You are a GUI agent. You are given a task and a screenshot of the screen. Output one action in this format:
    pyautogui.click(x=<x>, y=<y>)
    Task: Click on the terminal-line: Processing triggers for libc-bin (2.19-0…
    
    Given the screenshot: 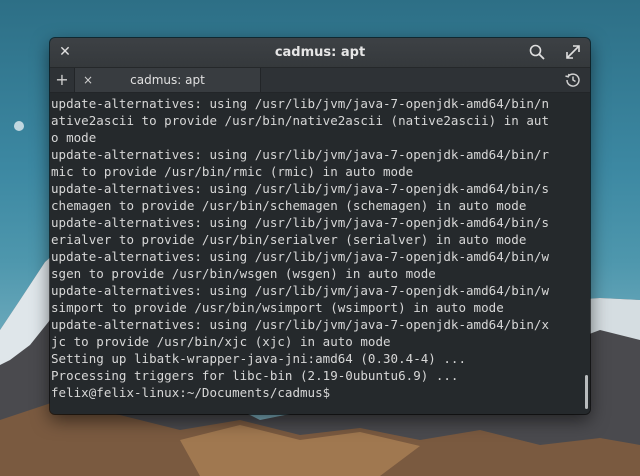 What is the action you would take?
    pyautogui.click(x=255, y=375)
    